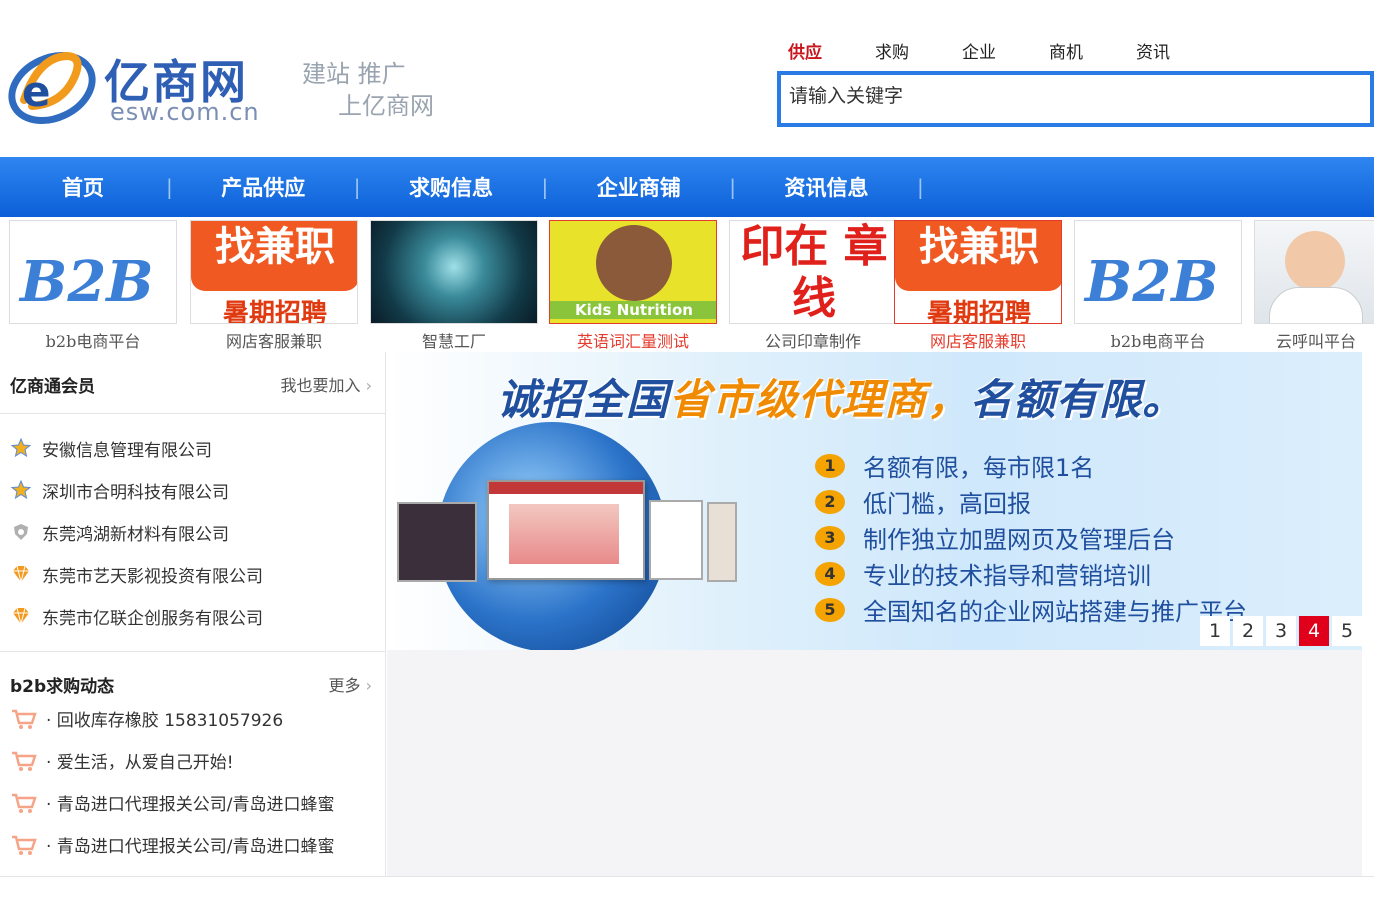 Image resolution: width=1374 pixels, height=912 pixels. I want to click on bullet-text: 名额有限，每市限1名, so click(979, 468).